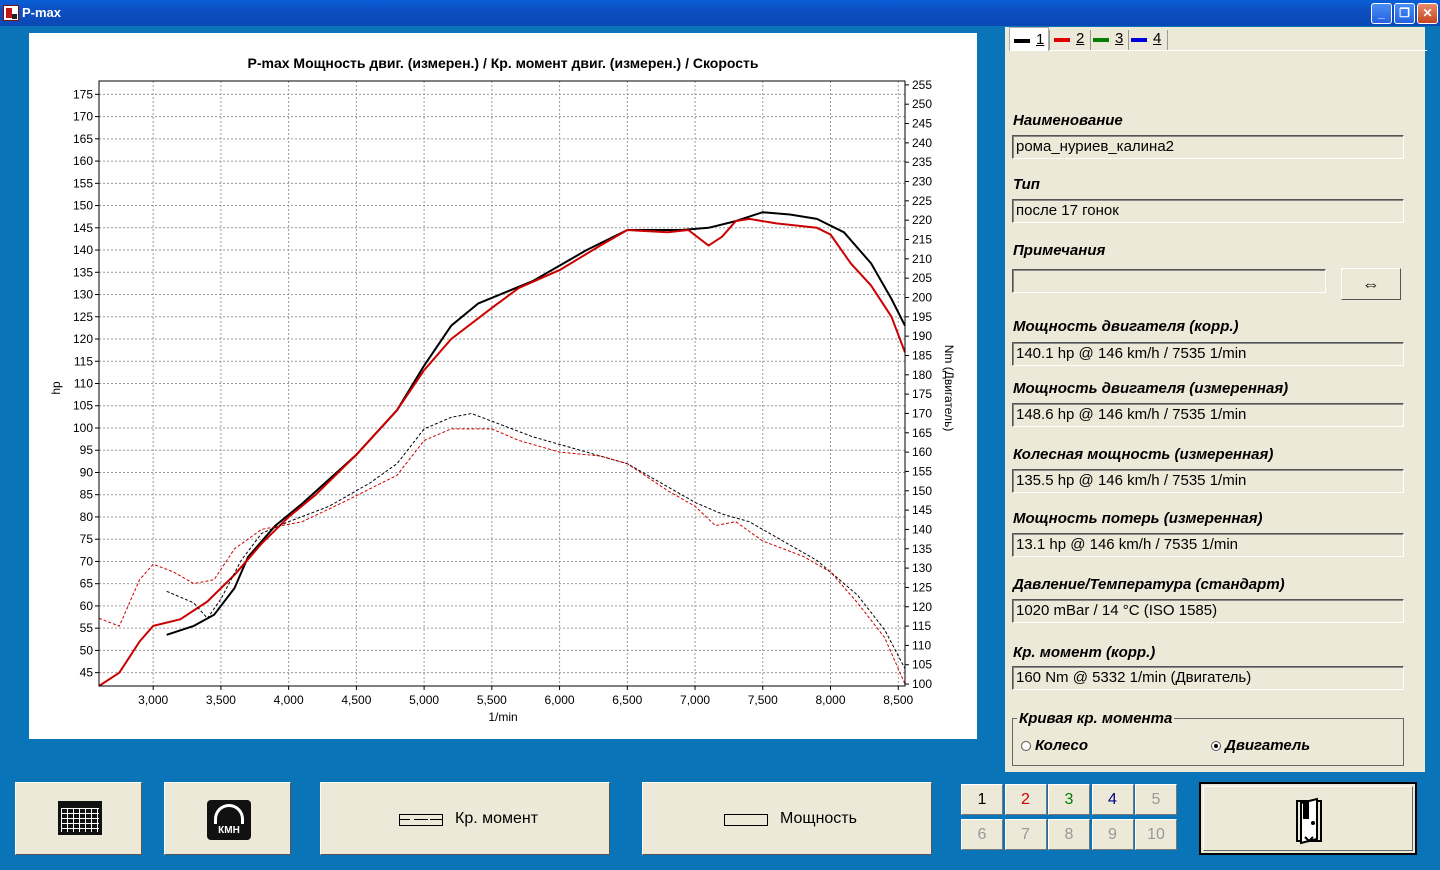  Describe the element at coordinates (1208, 354) in the screenshot. I see `engine-power-corr-field: 140.1 hp @ 146 km/h / 7535 1/min` at that location.